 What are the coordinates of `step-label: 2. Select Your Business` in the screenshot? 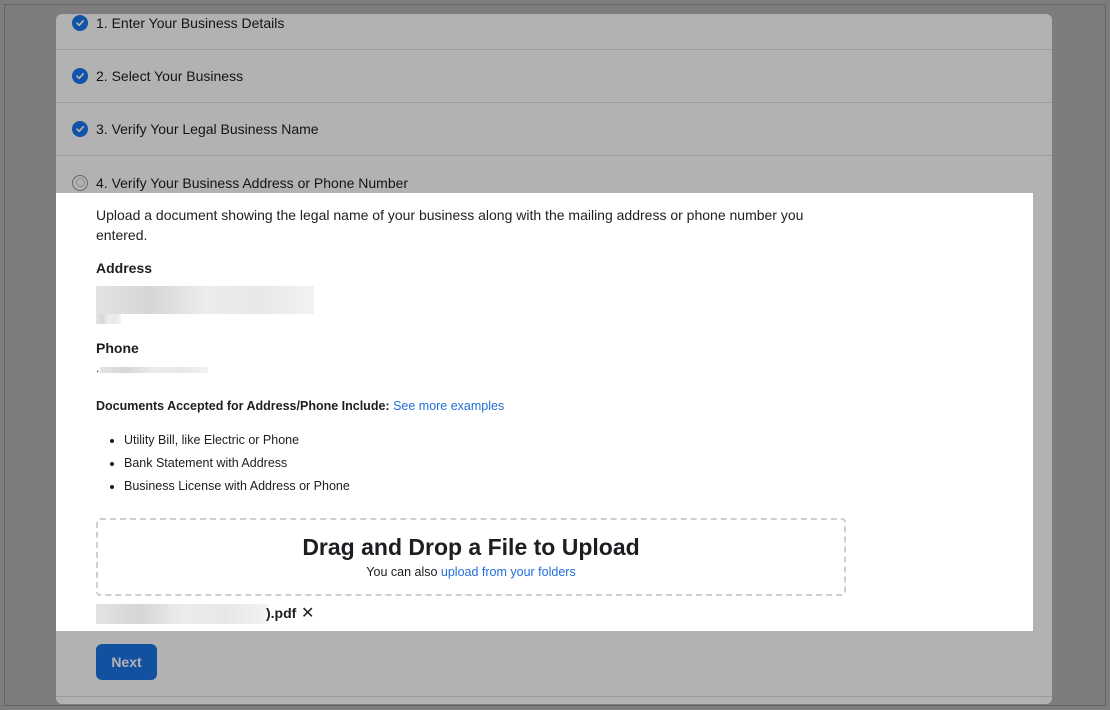 It's located at (170, 76).